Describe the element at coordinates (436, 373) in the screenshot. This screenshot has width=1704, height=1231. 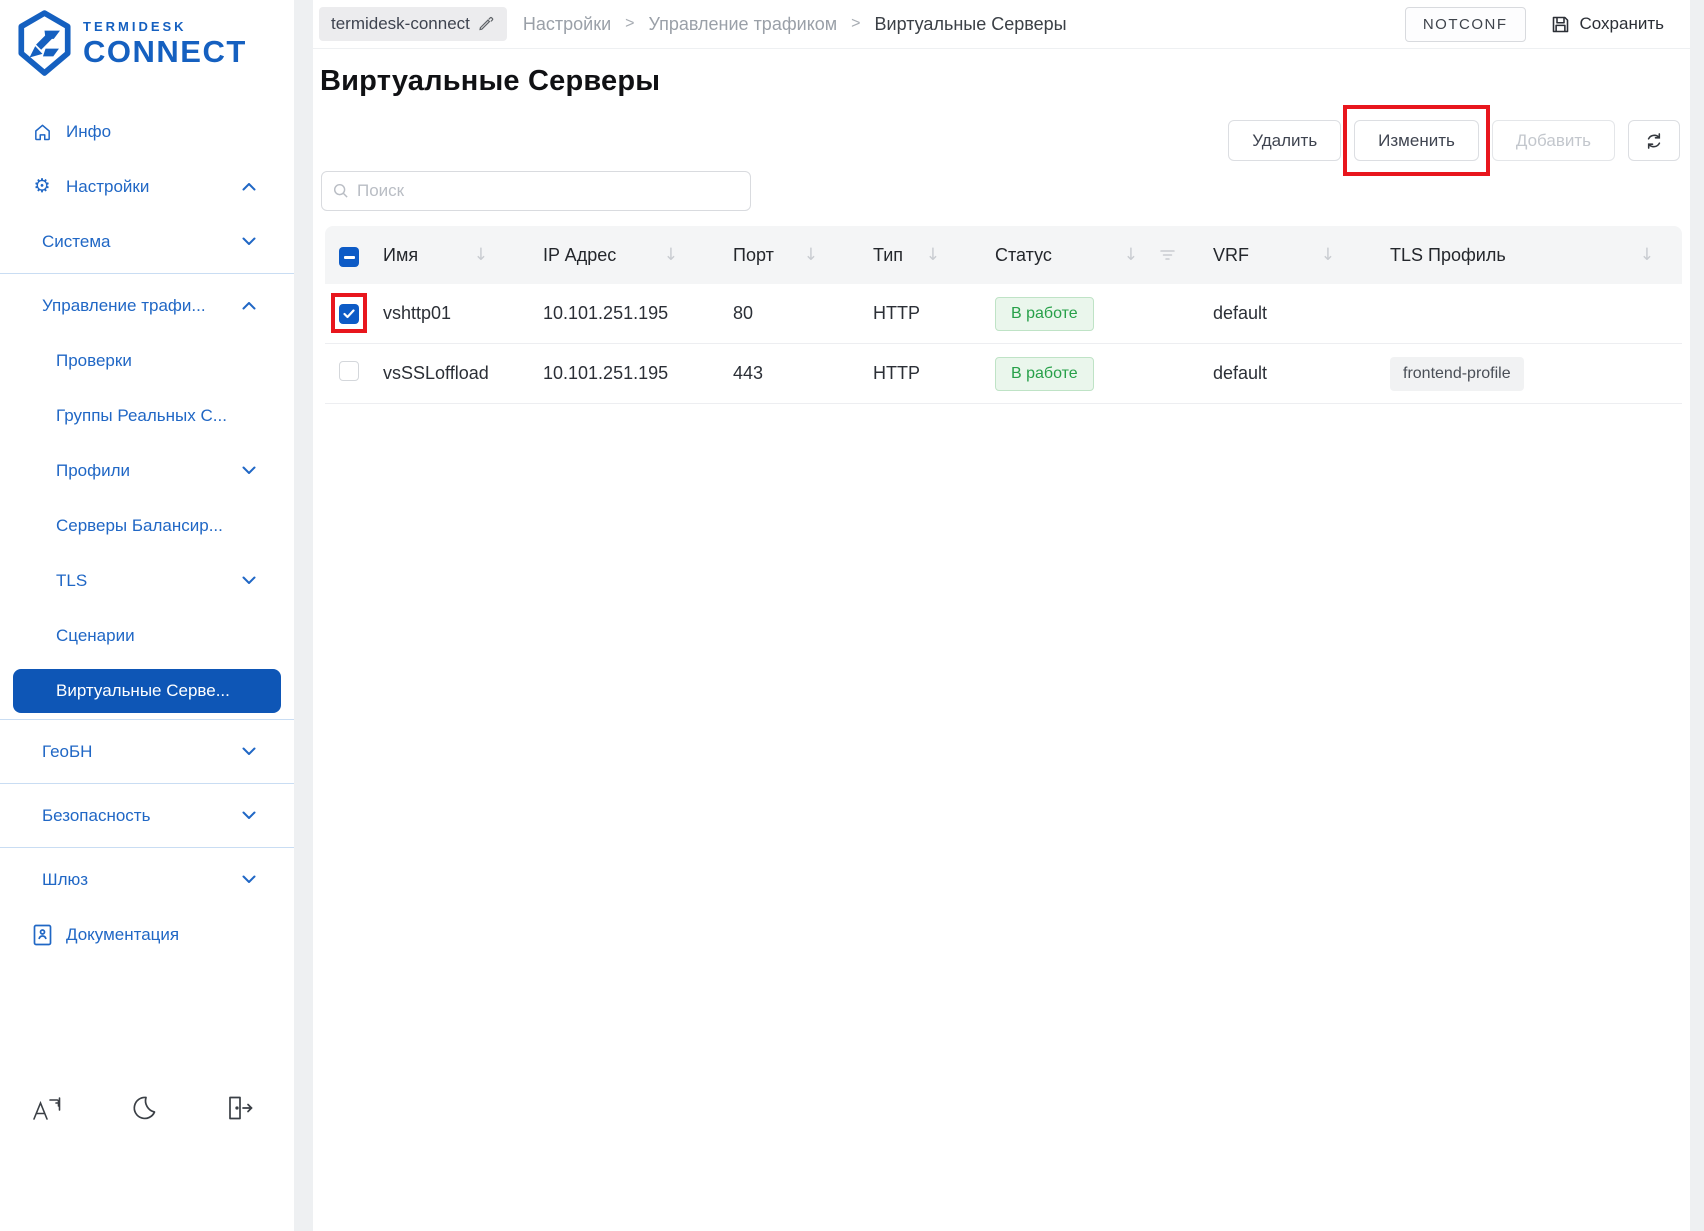
I see `cell-name: vsSSLoffload` at that location.